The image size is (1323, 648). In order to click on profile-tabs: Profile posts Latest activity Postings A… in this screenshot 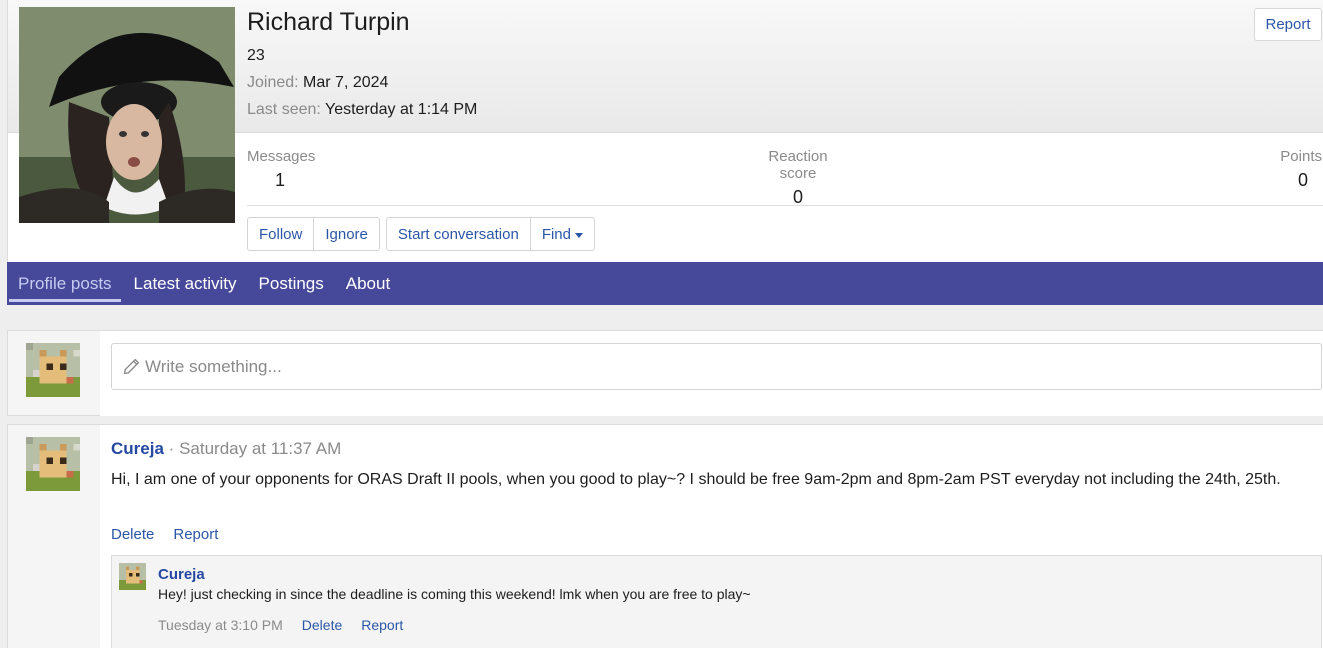, I will do `click(665, 283)`.